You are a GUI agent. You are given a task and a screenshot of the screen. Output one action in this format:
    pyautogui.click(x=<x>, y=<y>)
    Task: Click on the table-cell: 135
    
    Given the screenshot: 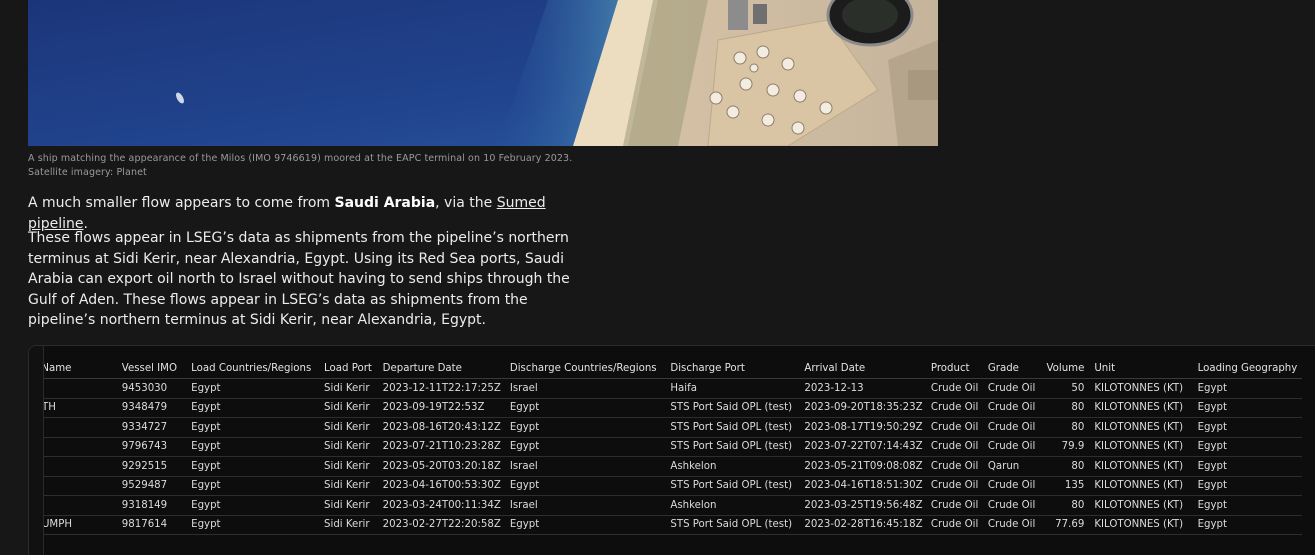 What is the action you would take?
    pyautogui.click(x=1066, y=486)
    